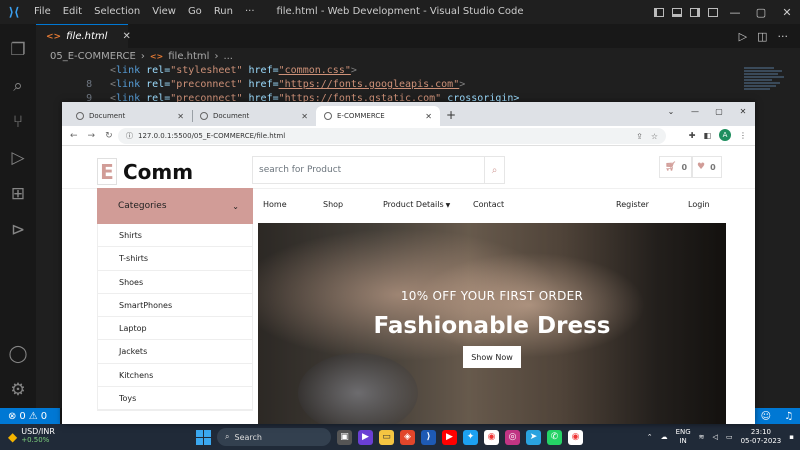 The height and width of the screenshot is (450, 800). Describe the element at coordinates (451, 115) in the screenshot. I see `new-tab-icon: +` at that location.